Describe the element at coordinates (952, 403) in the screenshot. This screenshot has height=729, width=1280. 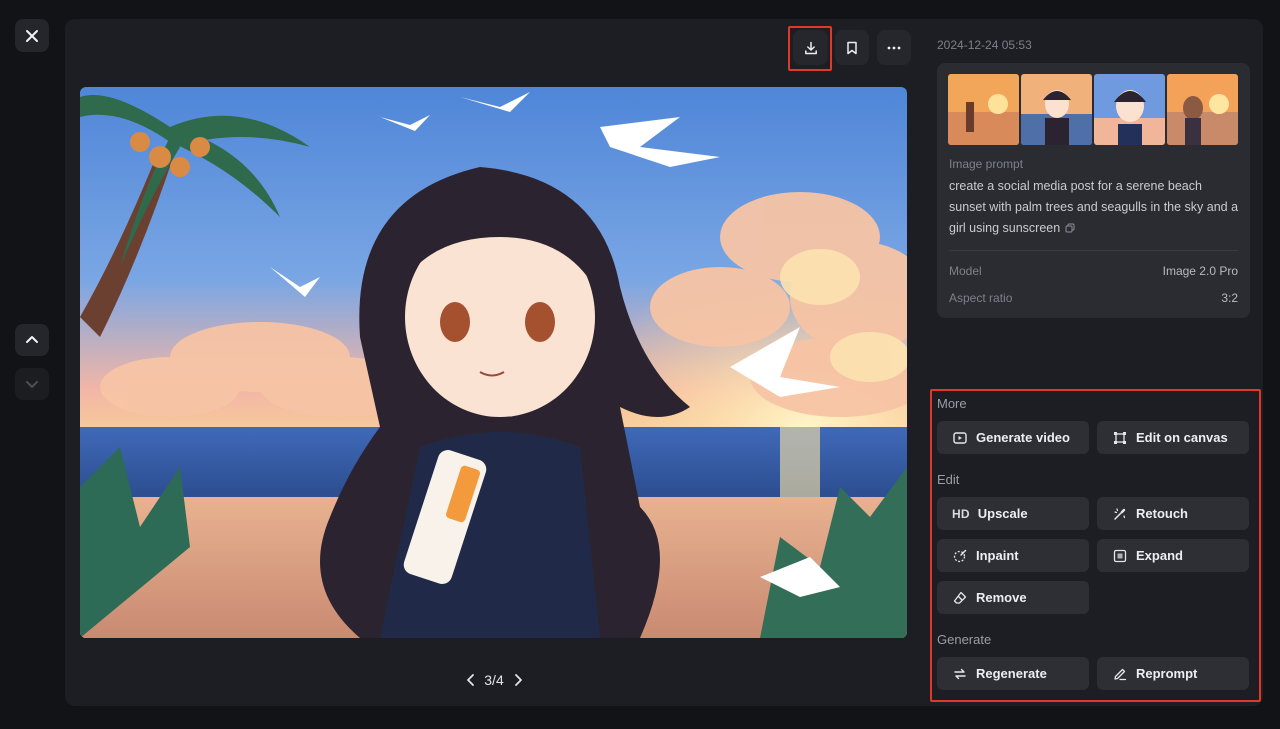
I see `section-more-label: More` at that location.